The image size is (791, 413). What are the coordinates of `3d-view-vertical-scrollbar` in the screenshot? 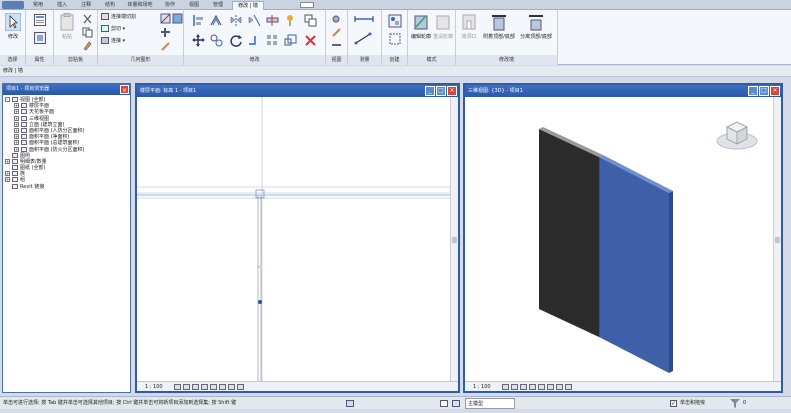 It's located at (777, 239).